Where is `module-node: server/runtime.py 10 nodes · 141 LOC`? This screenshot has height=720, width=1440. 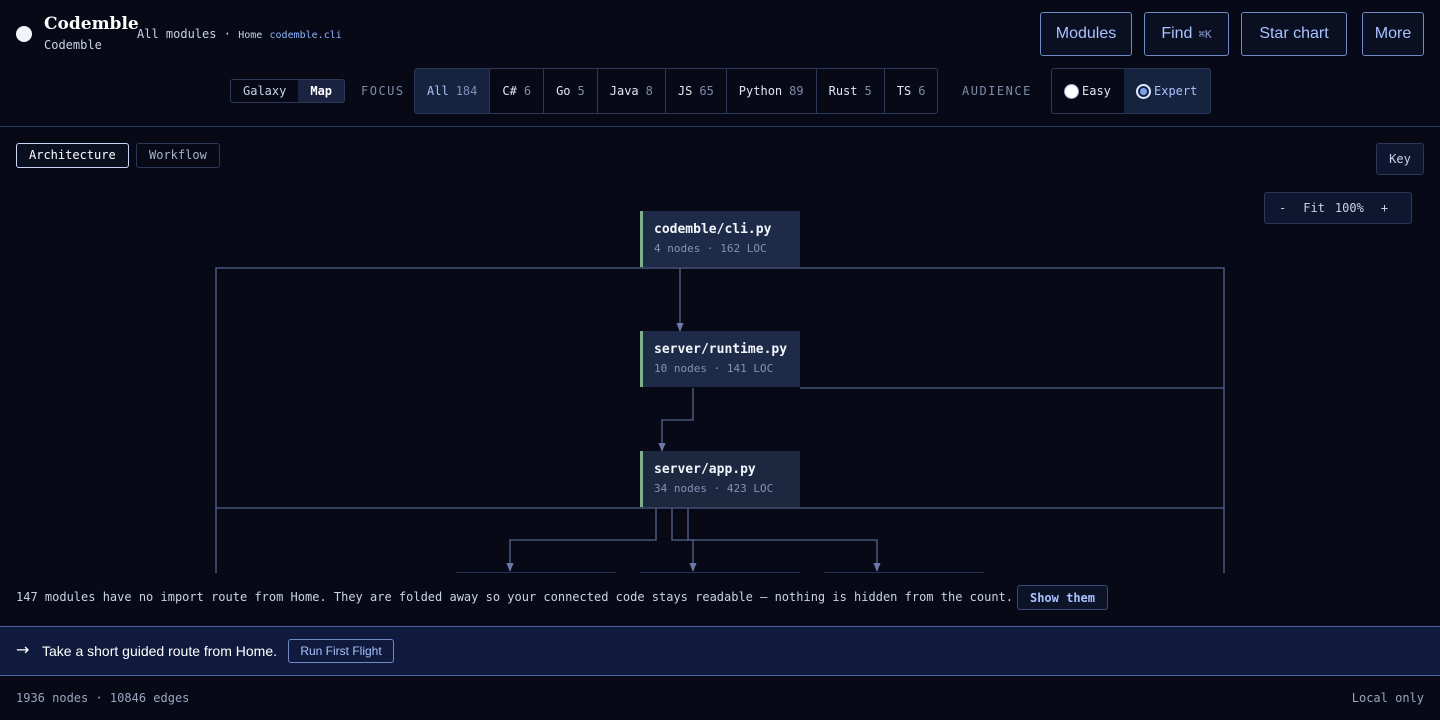
module-node: server/runtime.py 10 nodes · 141 LOC is located at coordinates (720, 359).